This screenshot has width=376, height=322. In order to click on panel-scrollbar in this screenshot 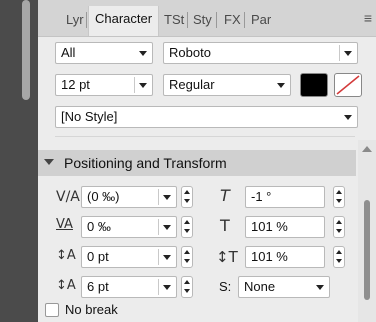, I will do `click(367, 231)`.